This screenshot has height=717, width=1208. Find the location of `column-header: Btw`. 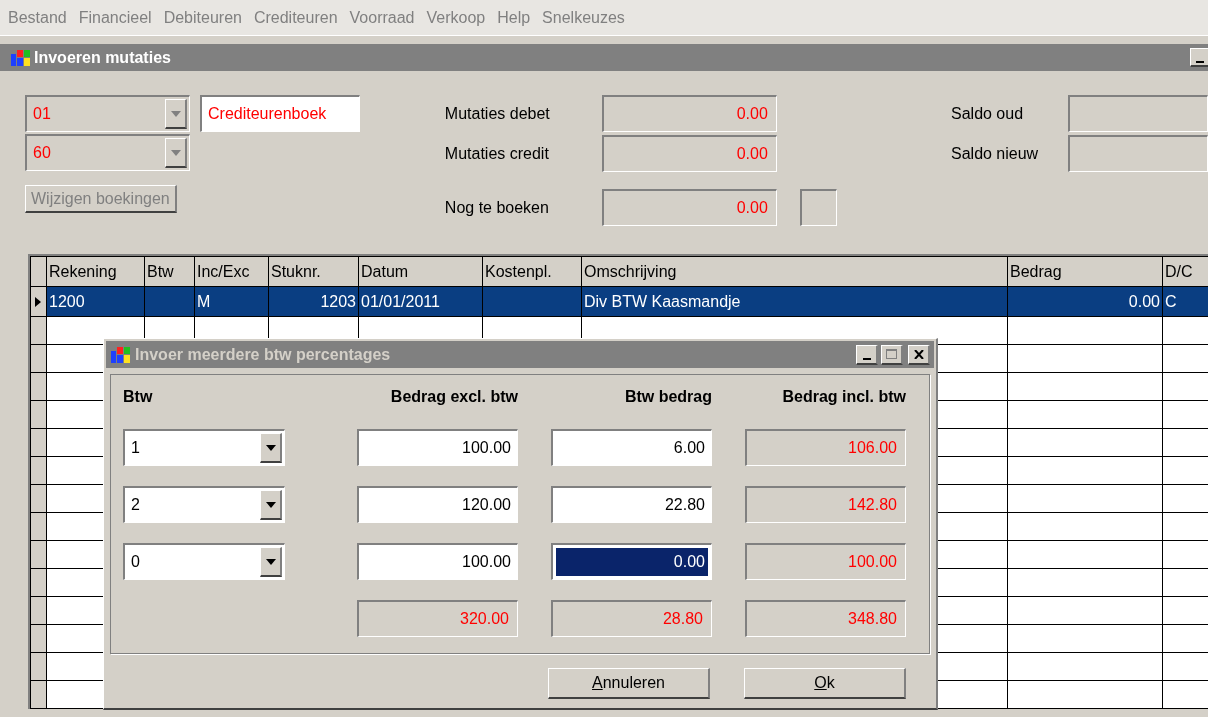

column-header: Btw is located at coordinates (169, 271).